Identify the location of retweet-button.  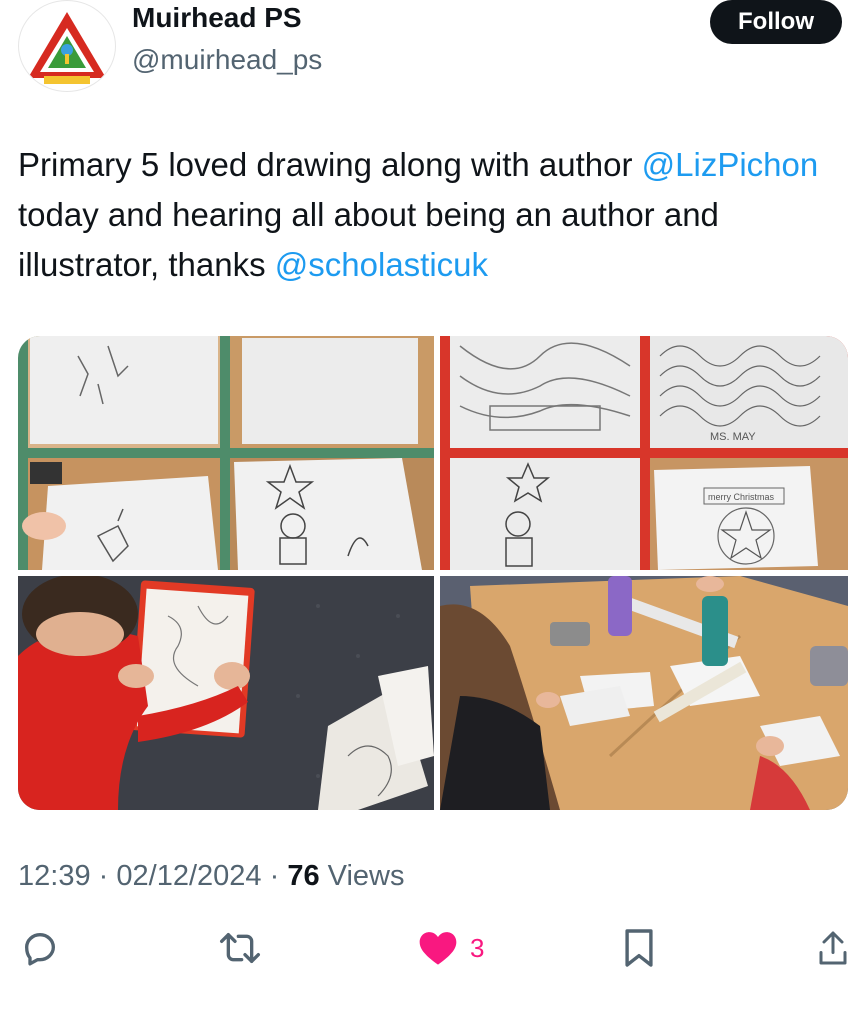
(240, 948).